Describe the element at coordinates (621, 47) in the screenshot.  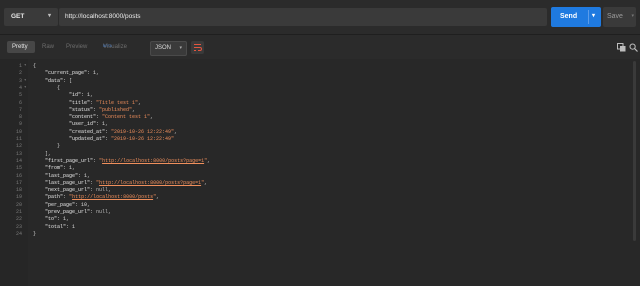
I see `copy-icon` at that location.